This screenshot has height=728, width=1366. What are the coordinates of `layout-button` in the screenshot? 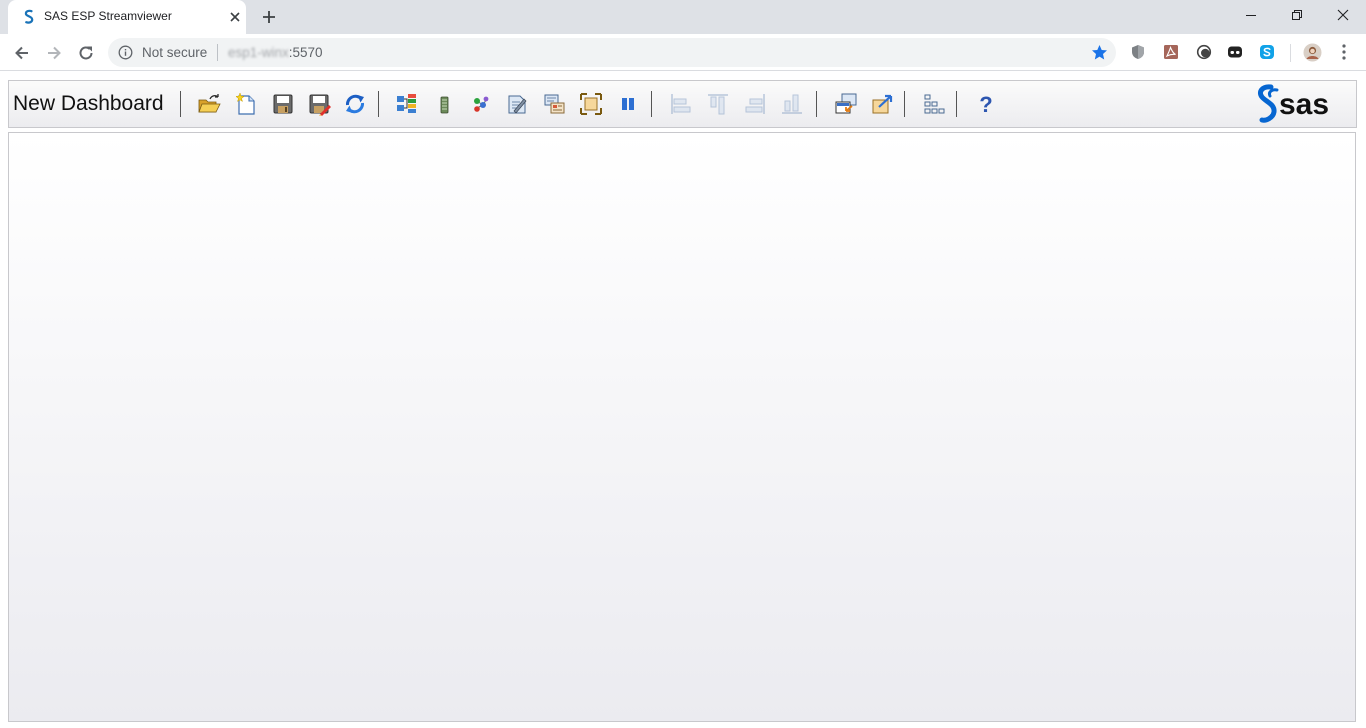 It's located at (934, 104).